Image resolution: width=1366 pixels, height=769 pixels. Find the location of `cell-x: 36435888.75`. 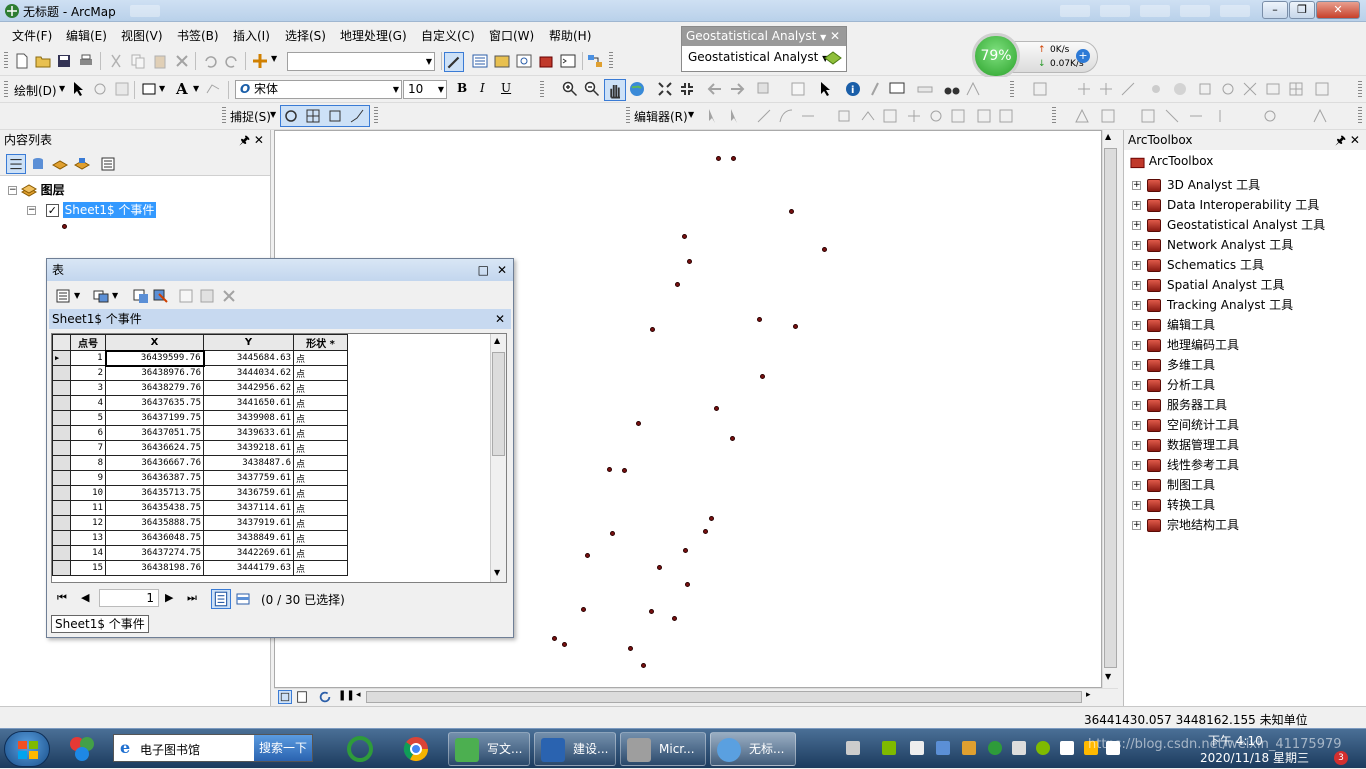

cell-x: 36435888.75 is located at coordinates (154, 523).